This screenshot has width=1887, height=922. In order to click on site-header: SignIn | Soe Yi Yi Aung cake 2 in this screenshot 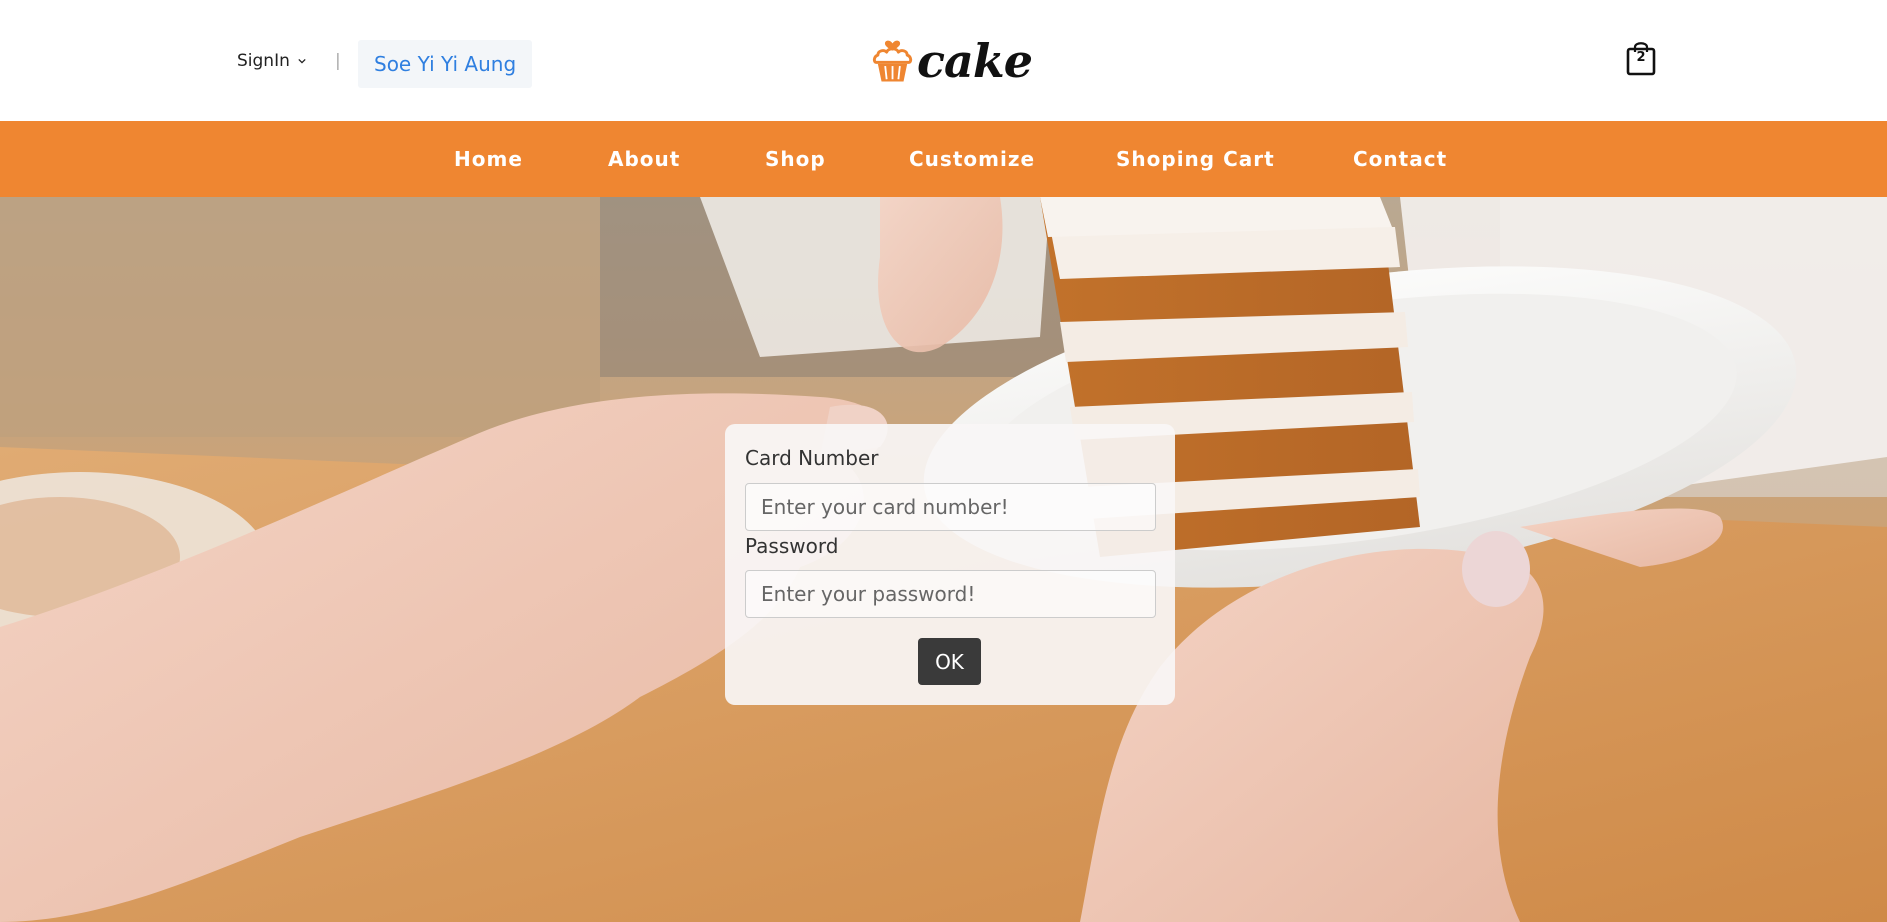, I will do `click(943, 60)`.